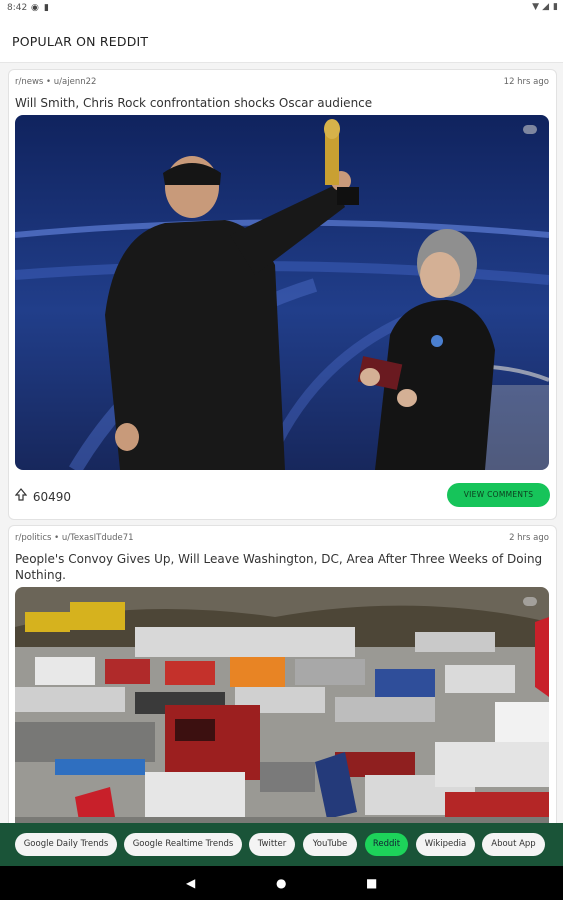  I want to click on home-icon: ●, so click(281, 883).